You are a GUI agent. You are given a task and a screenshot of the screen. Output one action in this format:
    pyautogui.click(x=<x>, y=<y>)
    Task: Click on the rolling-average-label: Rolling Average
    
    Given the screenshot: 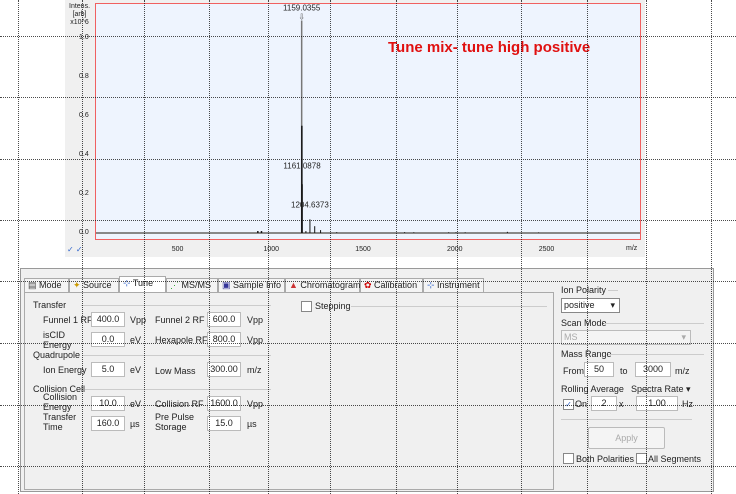 What is the action you would take?
    pyautogui.click(x=592, y=389)
    